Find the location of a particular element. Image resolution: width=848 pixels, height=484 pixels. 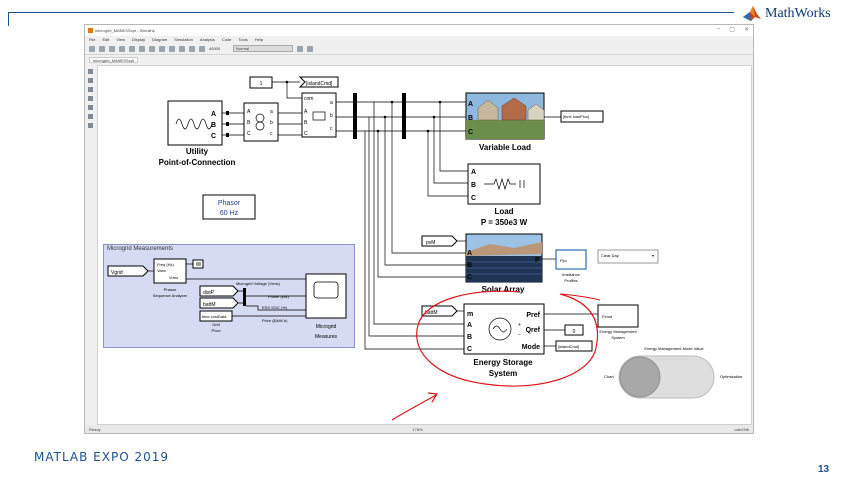

ess-port-c: C is located at coordinates (469, 349).